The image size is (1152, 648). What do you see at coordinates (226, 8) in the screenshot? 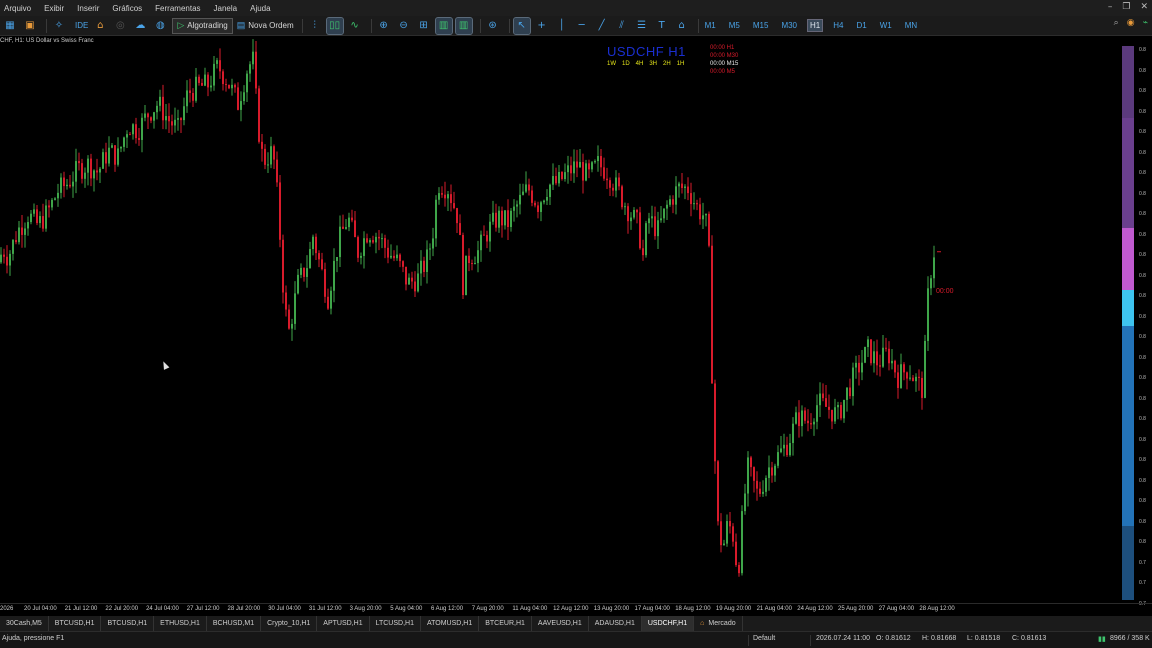
I see `menu-item: Janela` at bounding box center [226, 8].